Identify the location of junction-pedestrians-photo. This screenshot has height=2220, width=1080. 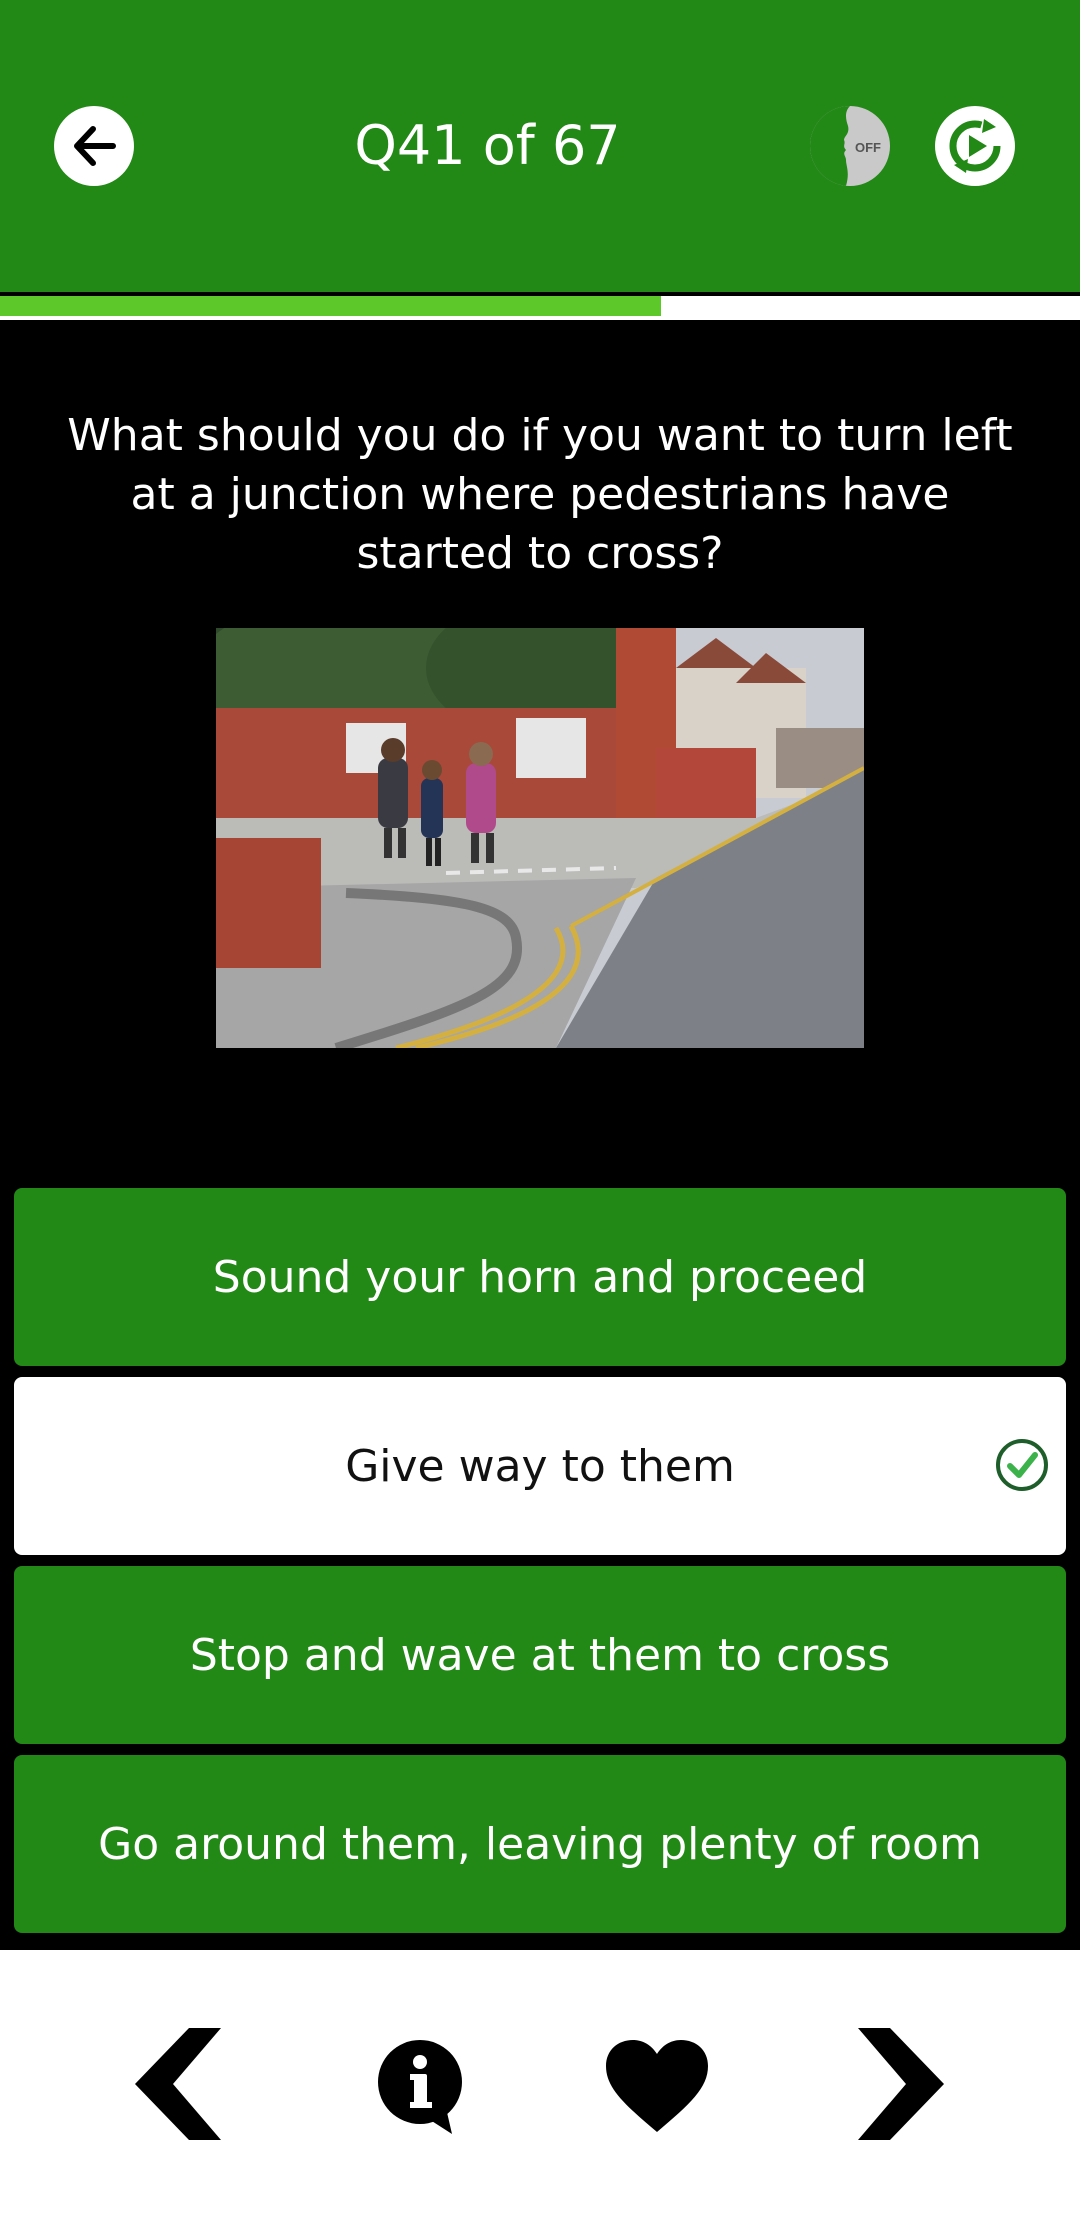
(540, 838).